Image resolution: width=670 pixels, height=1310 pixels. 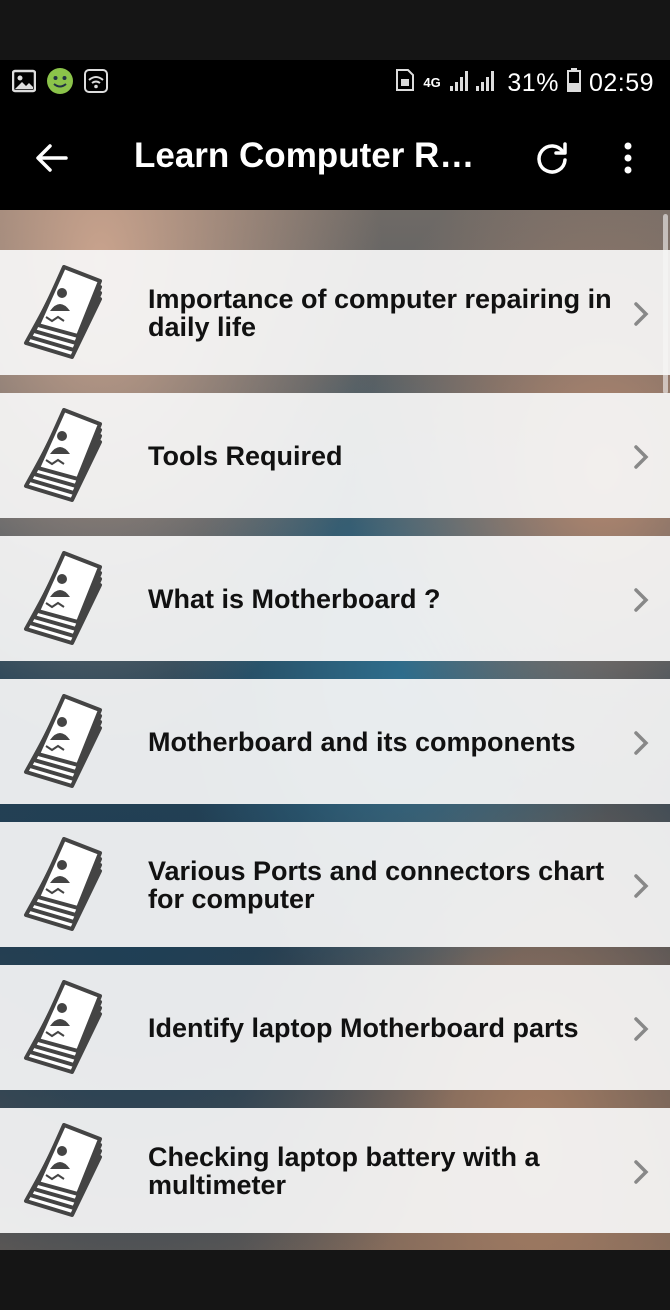 What do you see at coordinates (335, 1280) in the screenshot?
I see `bottom-bezel` at bounding box center [335, 1280].